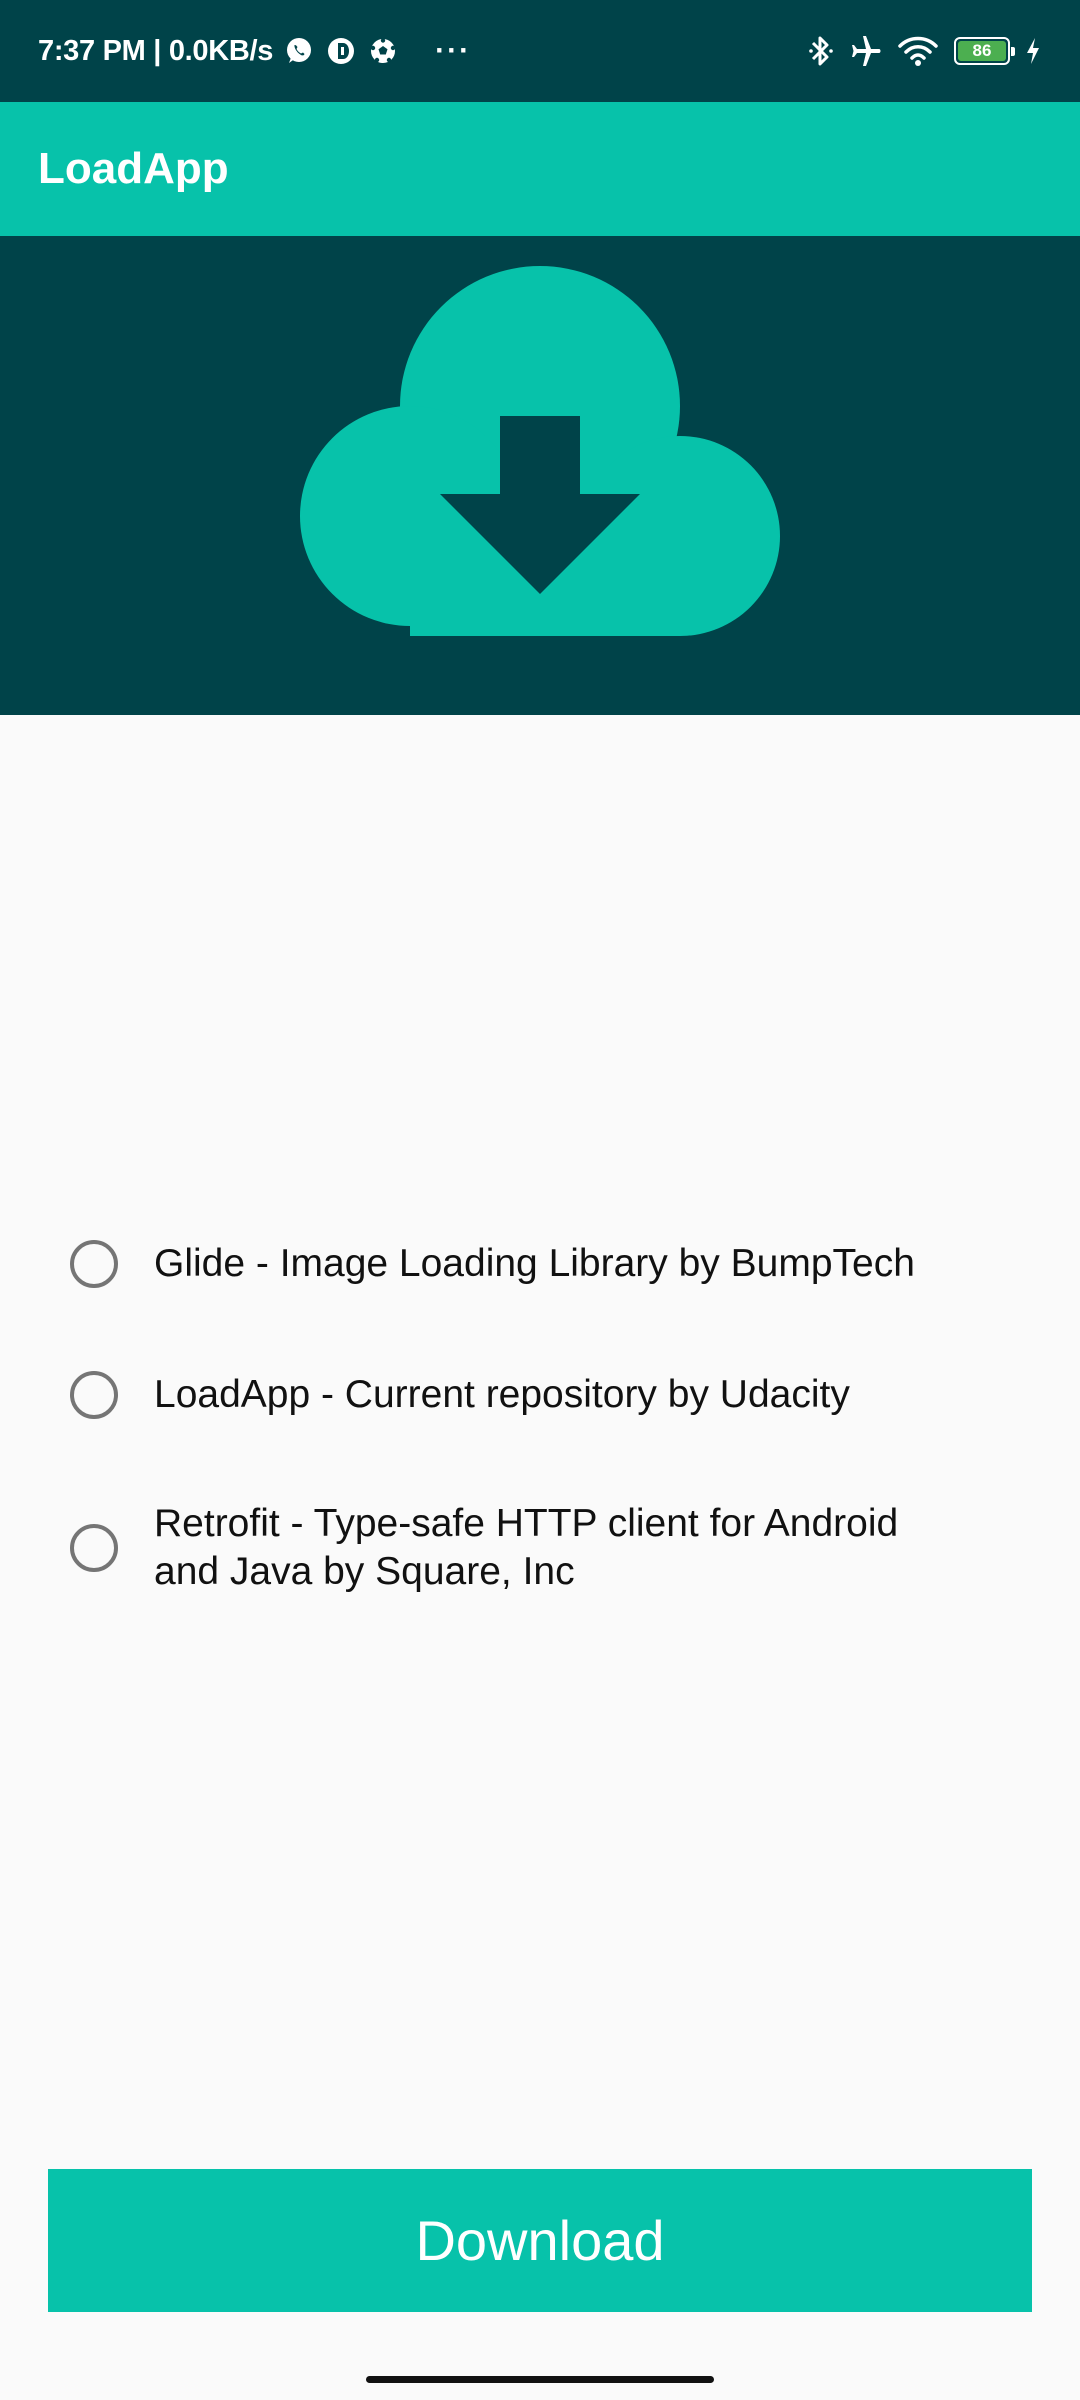 The height and width of the screenshot is (2400, 1080). I want to click on radio-option-label: LoadApp - Current repository by Udacity, so click(502, 1394).